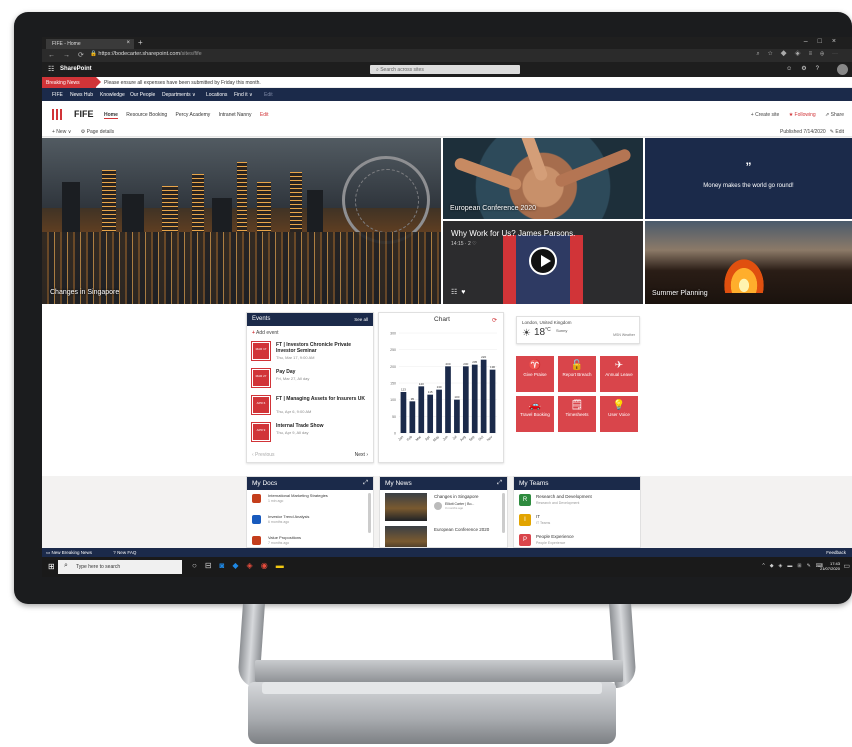 The width and height of the screenshot is (852, 747). Describe the element at coordinates (120, 567) in the screenshot. I see `taskbar-search-input: Type here to search` at that location.